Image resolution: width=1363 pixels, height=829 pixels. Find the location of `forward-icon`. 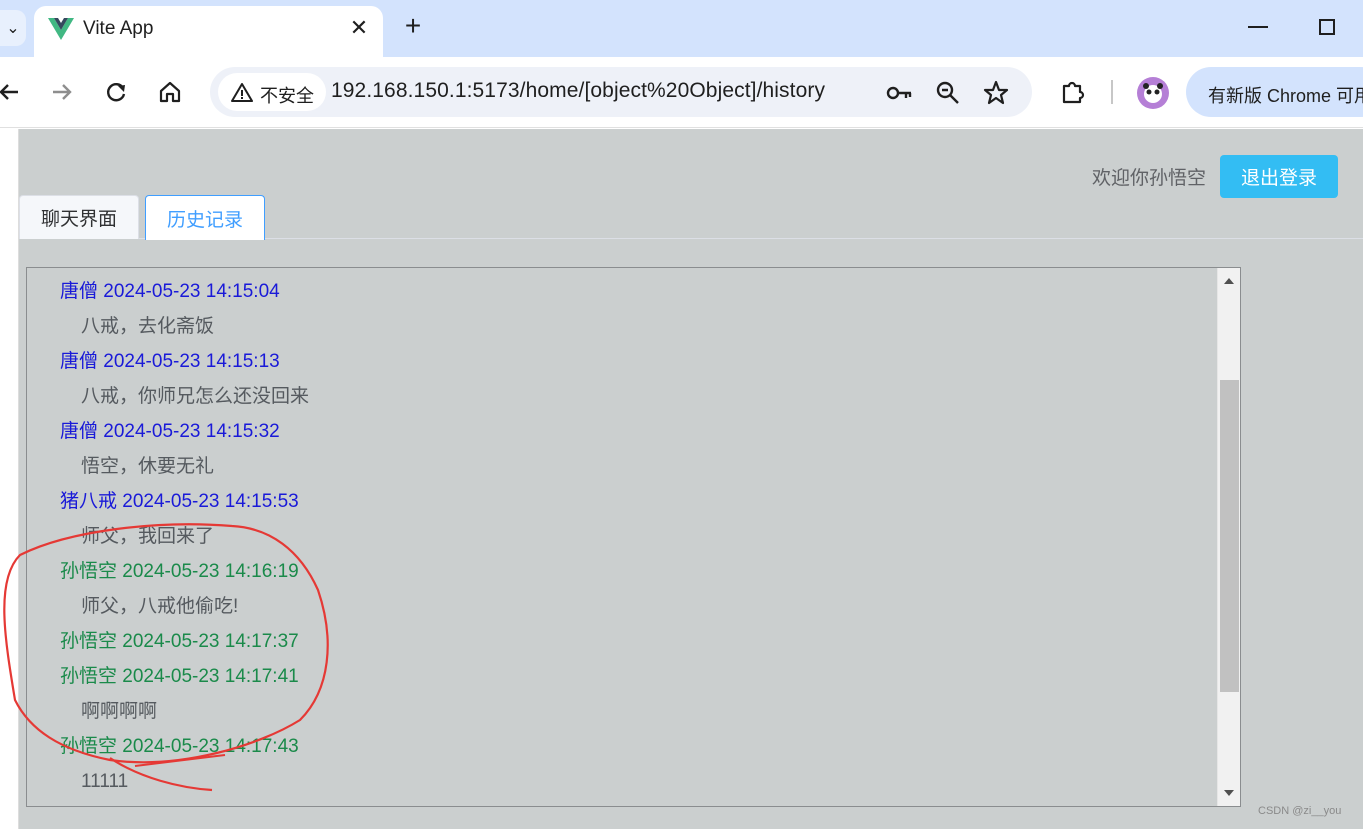

forward-icon is located at coordinates (62, 92).